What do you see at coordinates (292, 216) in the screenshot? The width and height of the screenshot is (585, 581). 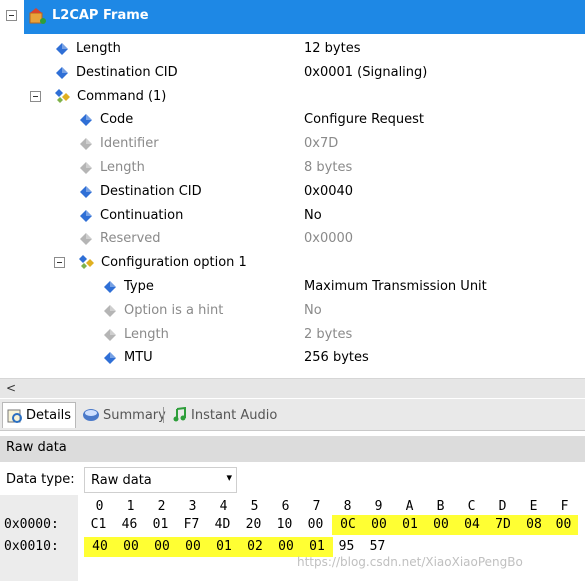 I see `tree-row: Continuation No` at bounding box center [292, 216].